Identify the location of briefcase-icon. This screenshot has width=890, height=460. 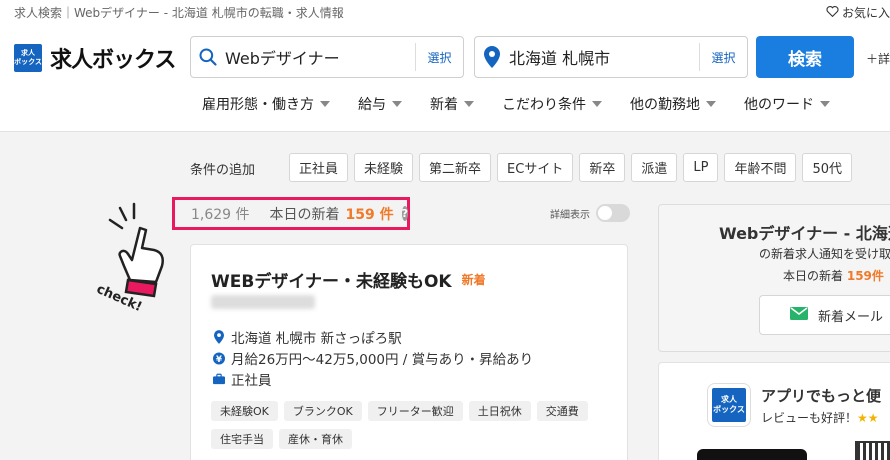
(219, 379).